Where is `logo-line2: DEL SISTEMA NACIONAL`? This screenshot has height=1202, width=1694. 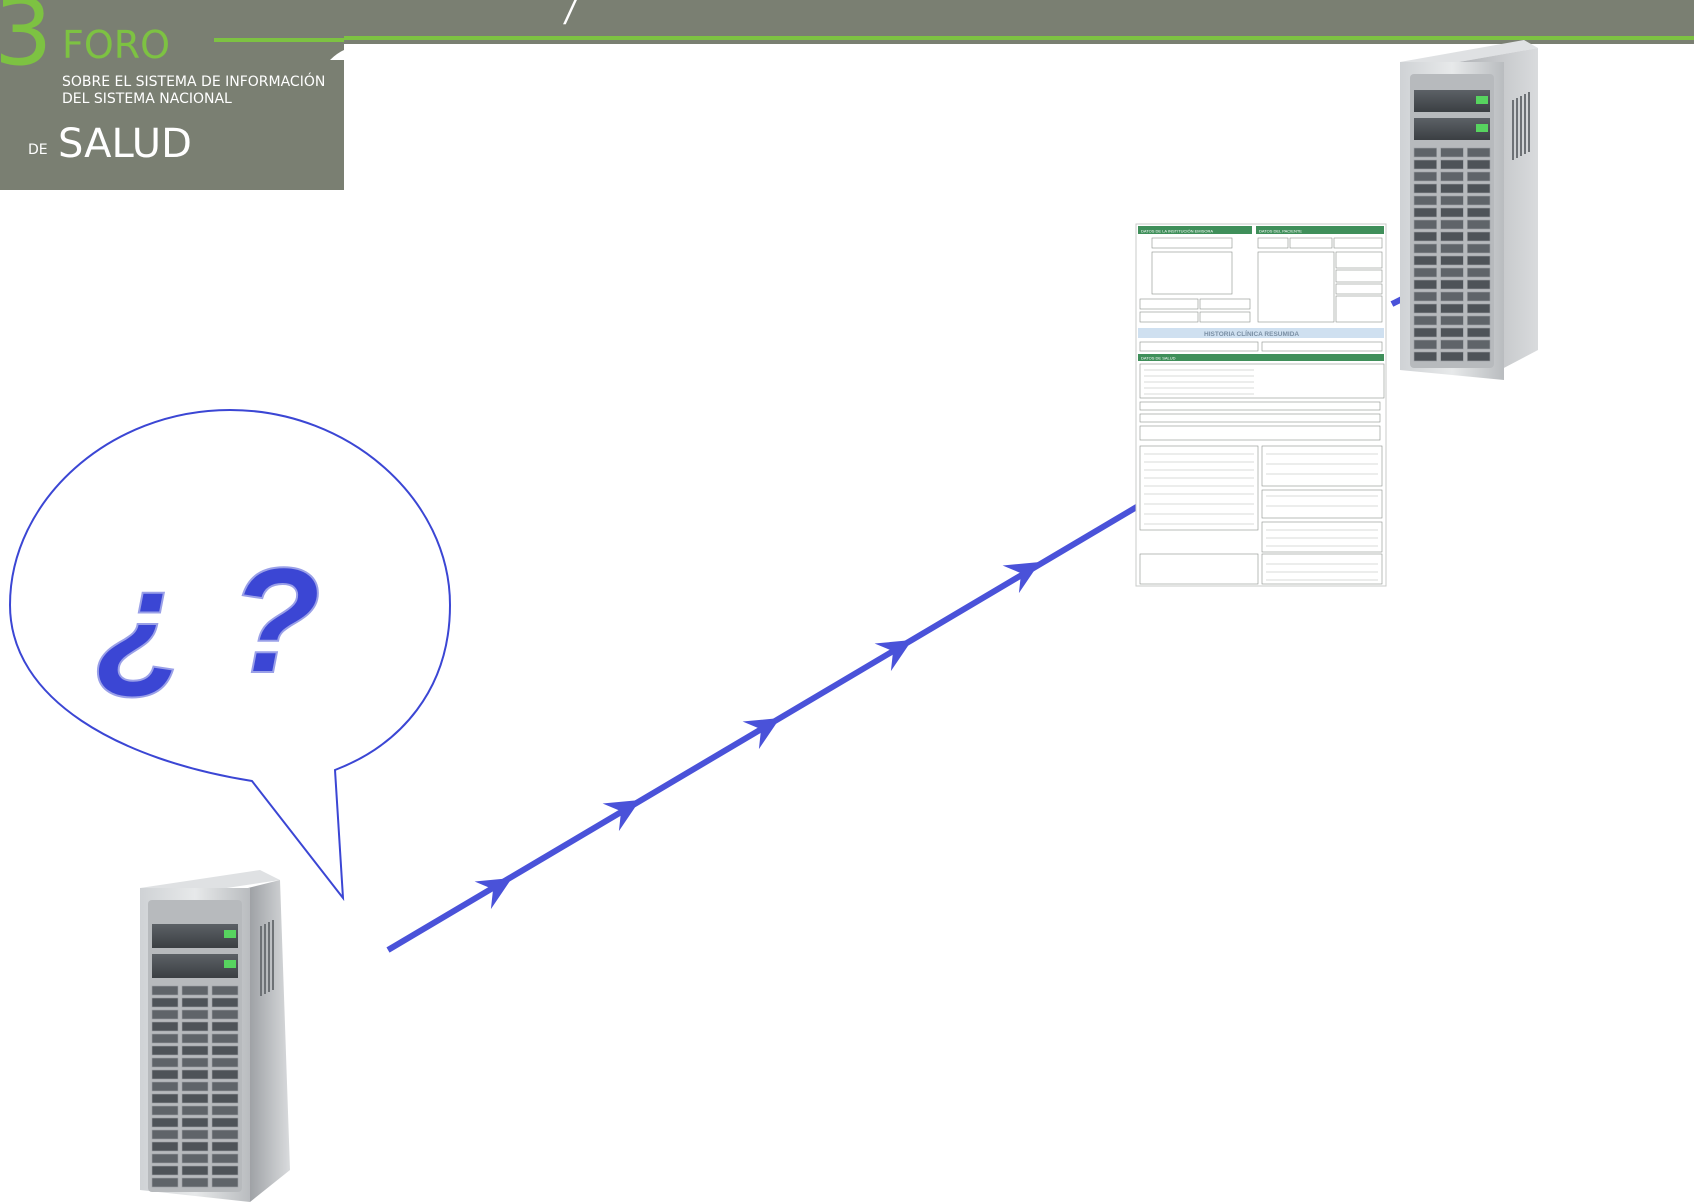
logo-line2: DEL SISTEMA NACIONAL is located at coordinates (147, 99).